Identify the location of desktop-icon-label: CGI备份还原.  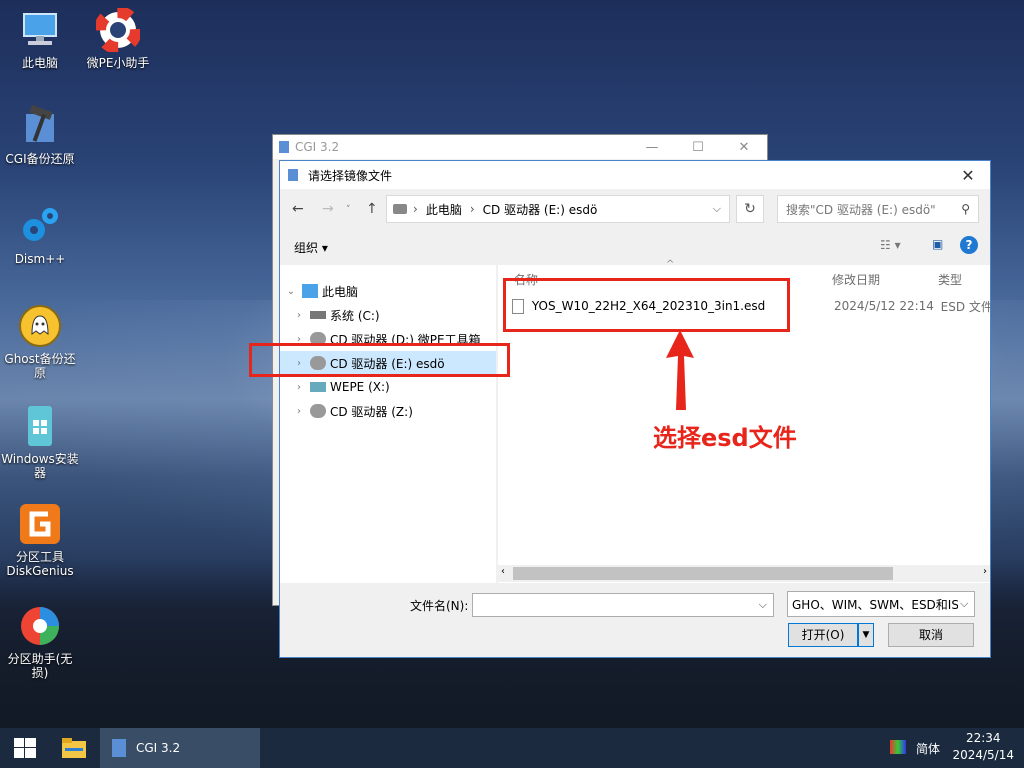
(40, 159).